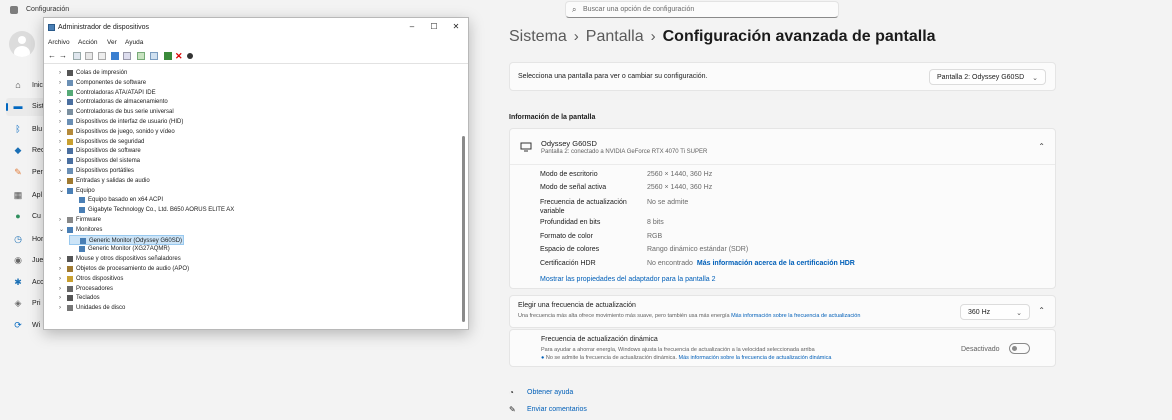 This screenshot has height=420, width=1172. Describe the element at coordinates (108, 151) in the screenshot. I see `tree-label: Dispositivos de software` at that location.